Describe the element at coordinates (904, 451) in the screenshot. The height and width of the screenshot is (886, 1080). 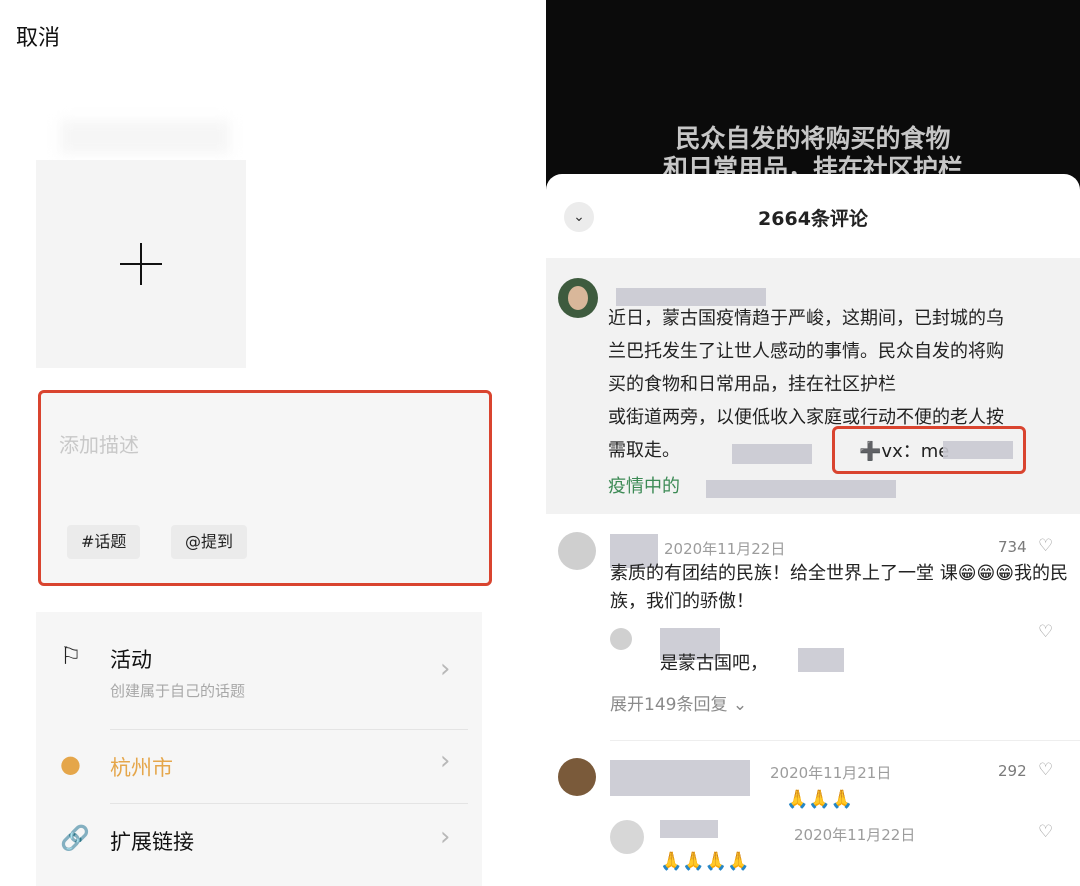
I see `vx-text: ➕vx：me` at that location.